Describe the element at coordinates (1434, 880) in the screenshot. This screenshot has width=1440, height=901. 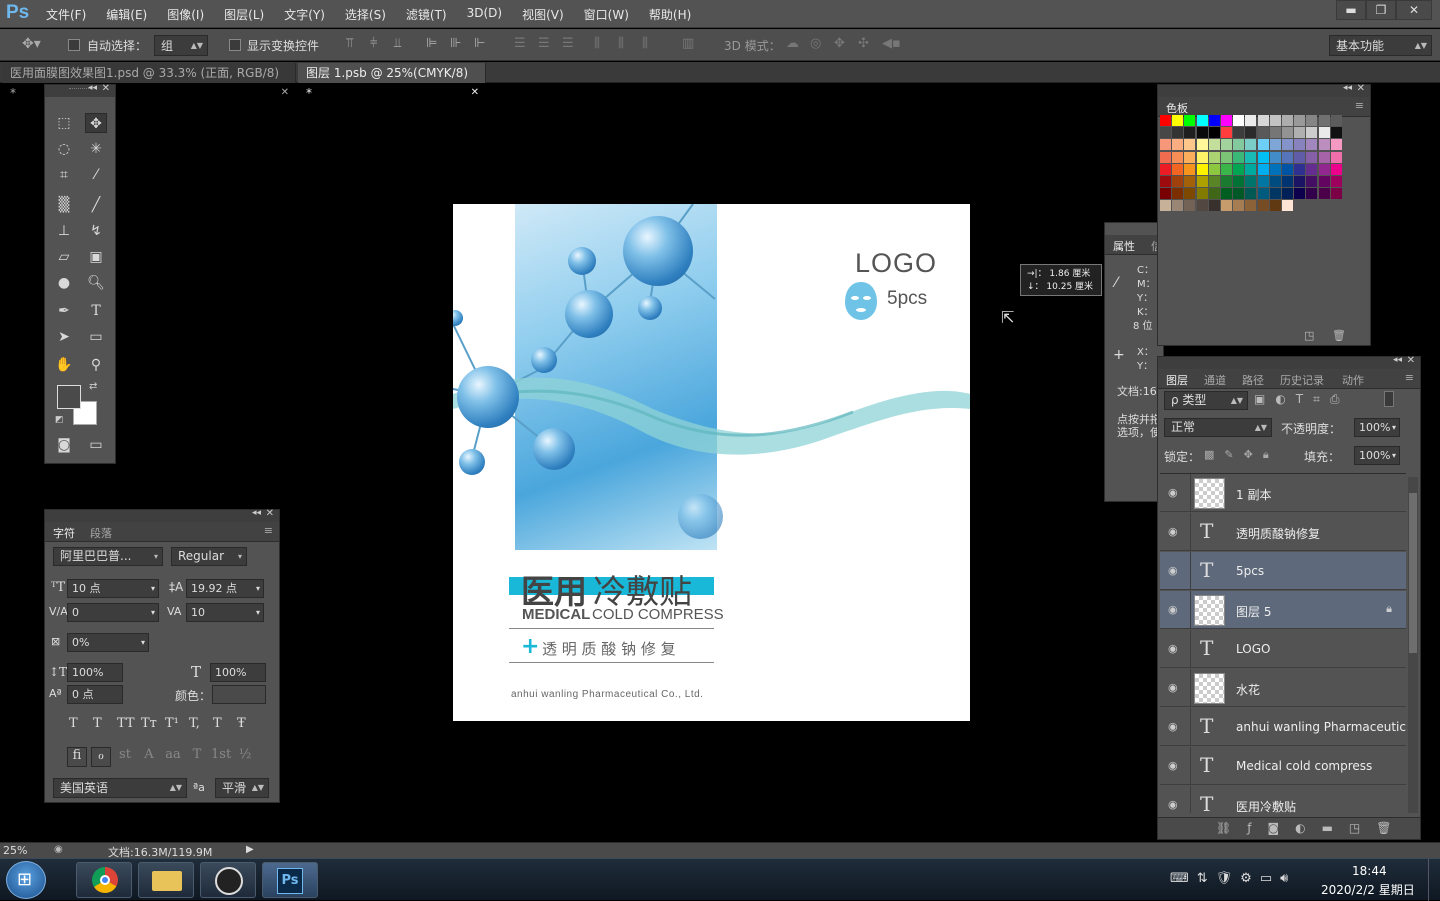
I see `show-desktop-button` at that location.